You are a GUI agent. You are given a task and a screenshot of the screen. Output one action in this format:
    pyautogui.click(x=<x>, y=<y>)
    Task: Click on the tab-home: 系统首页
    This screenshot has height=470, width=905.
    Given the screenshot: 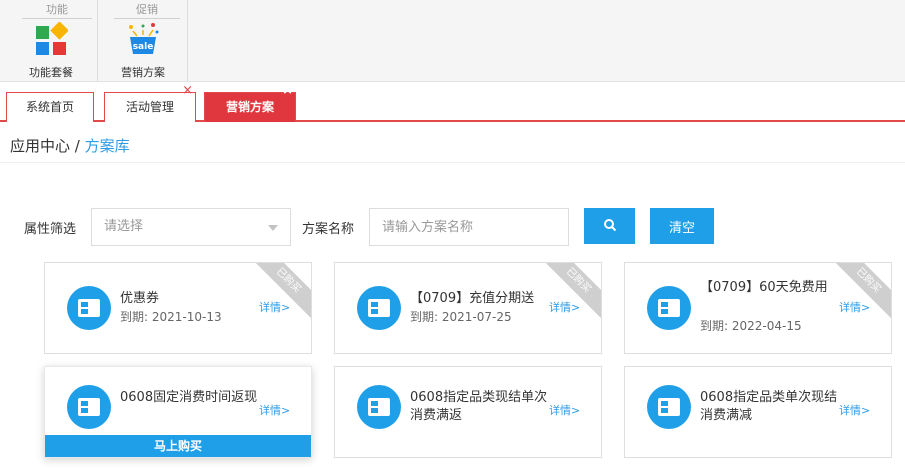 What is the action you would take?
    pyautogui.click(x=50, y=107)
    